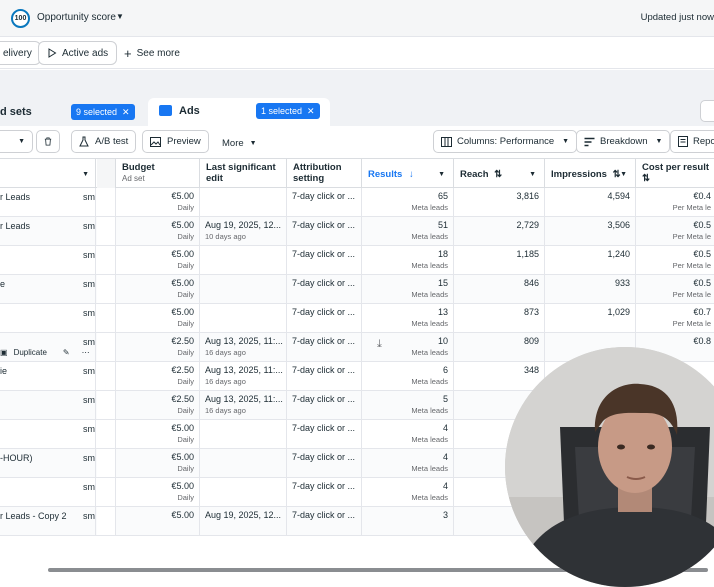  Describe the element at coordinates (499, 347) in the screenshot. I see `reach-cell: 809` at that location.